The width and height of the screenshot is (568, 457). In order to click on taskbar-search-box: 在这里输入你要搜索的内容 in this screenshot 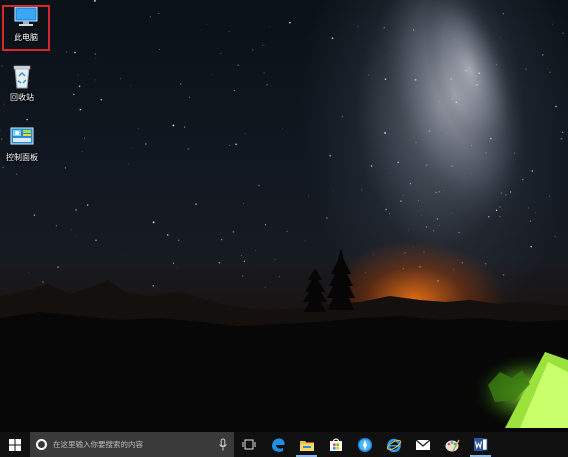, I will do `click(132, 444)`.